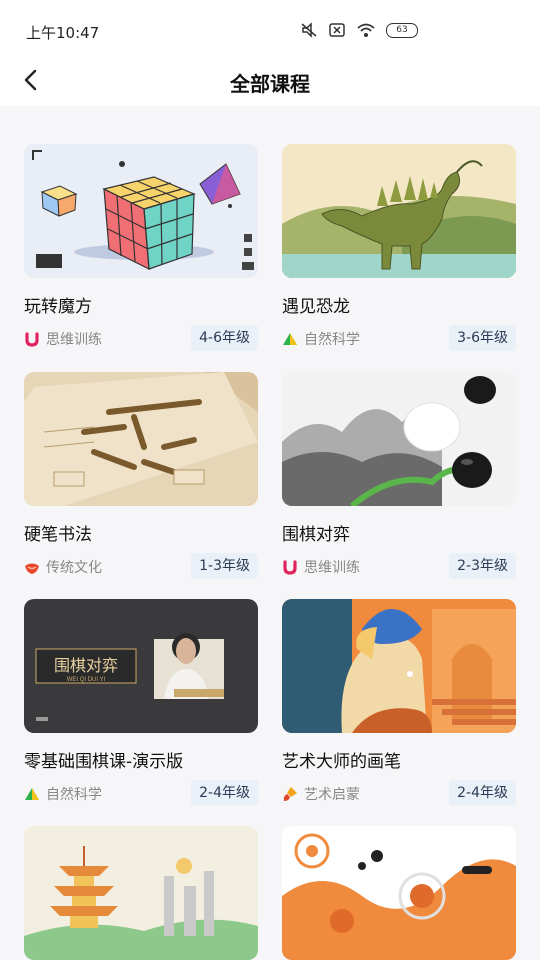 This screenshot has height=960, width=540. Describe the element at coordinates (58, 307) in the screenshot. I see `course-title: 玩转魔方` at that location.